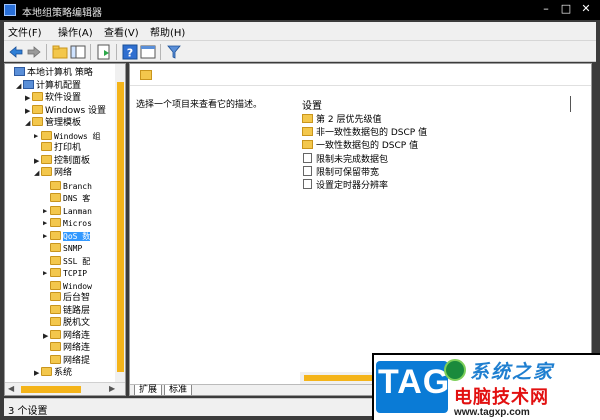 Image resolution: width=600 pixels, height=420 pixels. Describe the element at coordinates (340, 172) in the screenshot. I see `list-item: 限制可保留带宽` at that location.